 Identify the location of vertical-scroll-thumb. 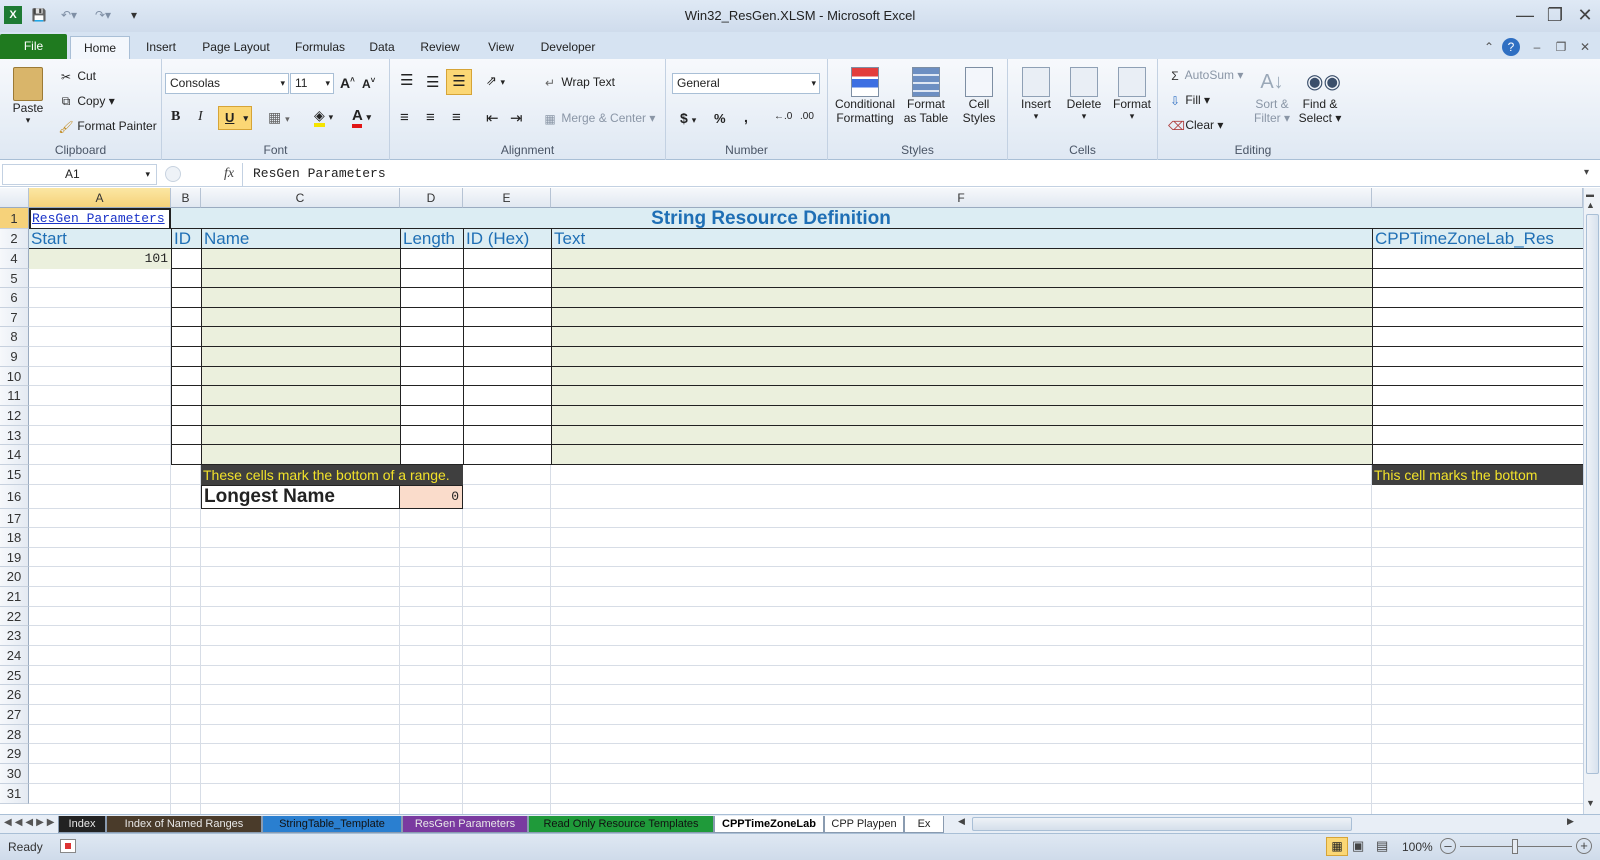
(1592, 494).